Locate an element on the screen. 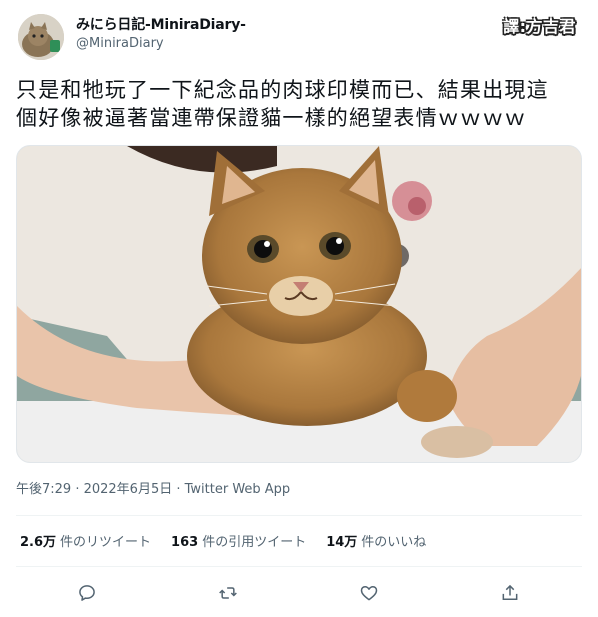 The width and height of the screenshot is (598, 617). retweet-button is located at coordinates (228, 593).